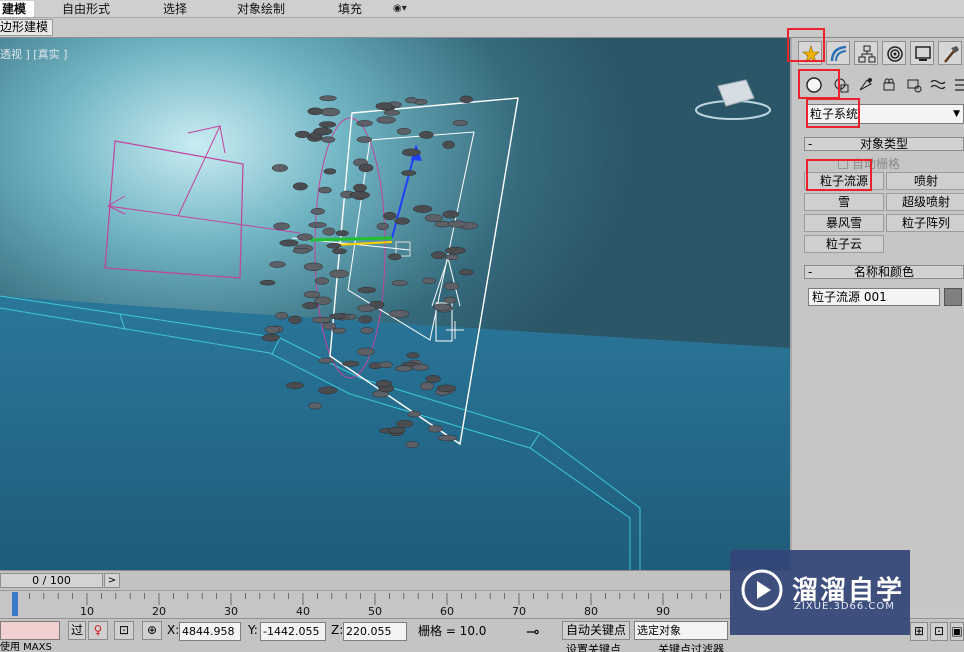  I want to click on lights-category-icon, so click(866, 85).